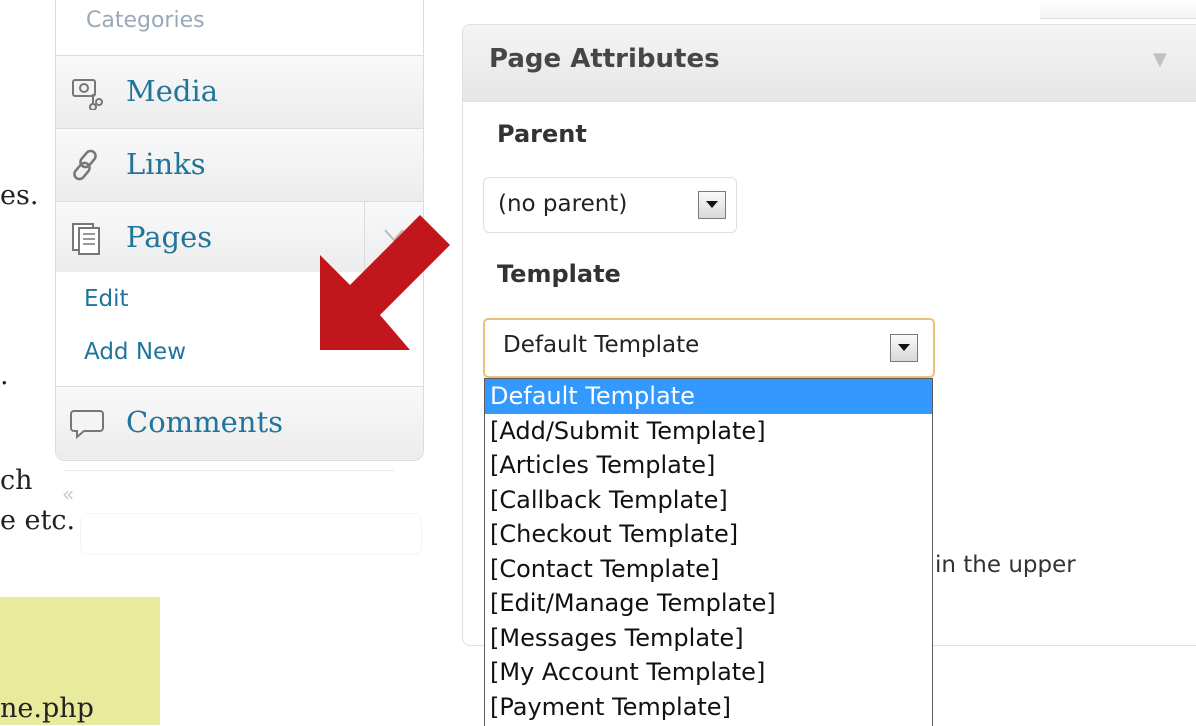  Describe the element at coordinates (68, 494) in the screenshot. I see `collapse-menu-icon: «` at that location.